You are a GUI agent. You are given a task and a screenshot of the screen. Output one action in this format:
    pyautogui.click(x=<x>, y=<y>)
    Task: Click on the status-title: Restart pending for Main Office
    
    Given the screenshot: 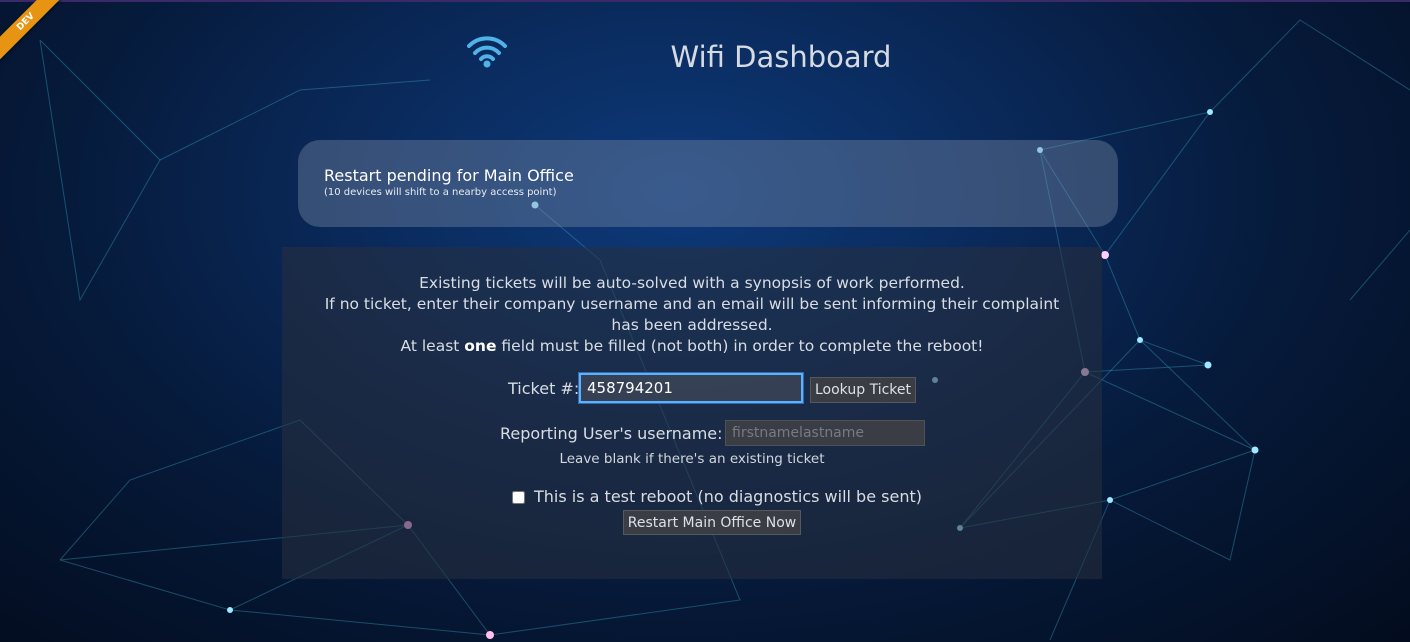 What is the action you would take?
    pyautogui.click(x=449, y=175)
    